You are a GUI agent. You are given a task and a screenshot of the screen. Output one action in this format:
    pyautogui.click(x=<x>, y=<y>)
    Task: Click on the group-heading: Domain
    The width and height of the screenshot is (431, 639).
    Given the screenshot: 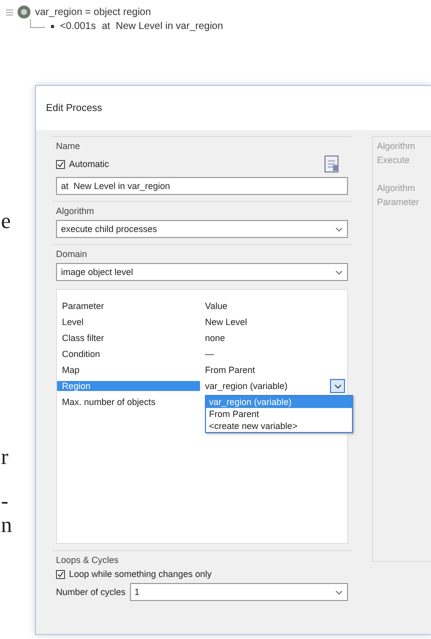 What is the action you would take?
    pyautogui.click(x=72, y=254)
    